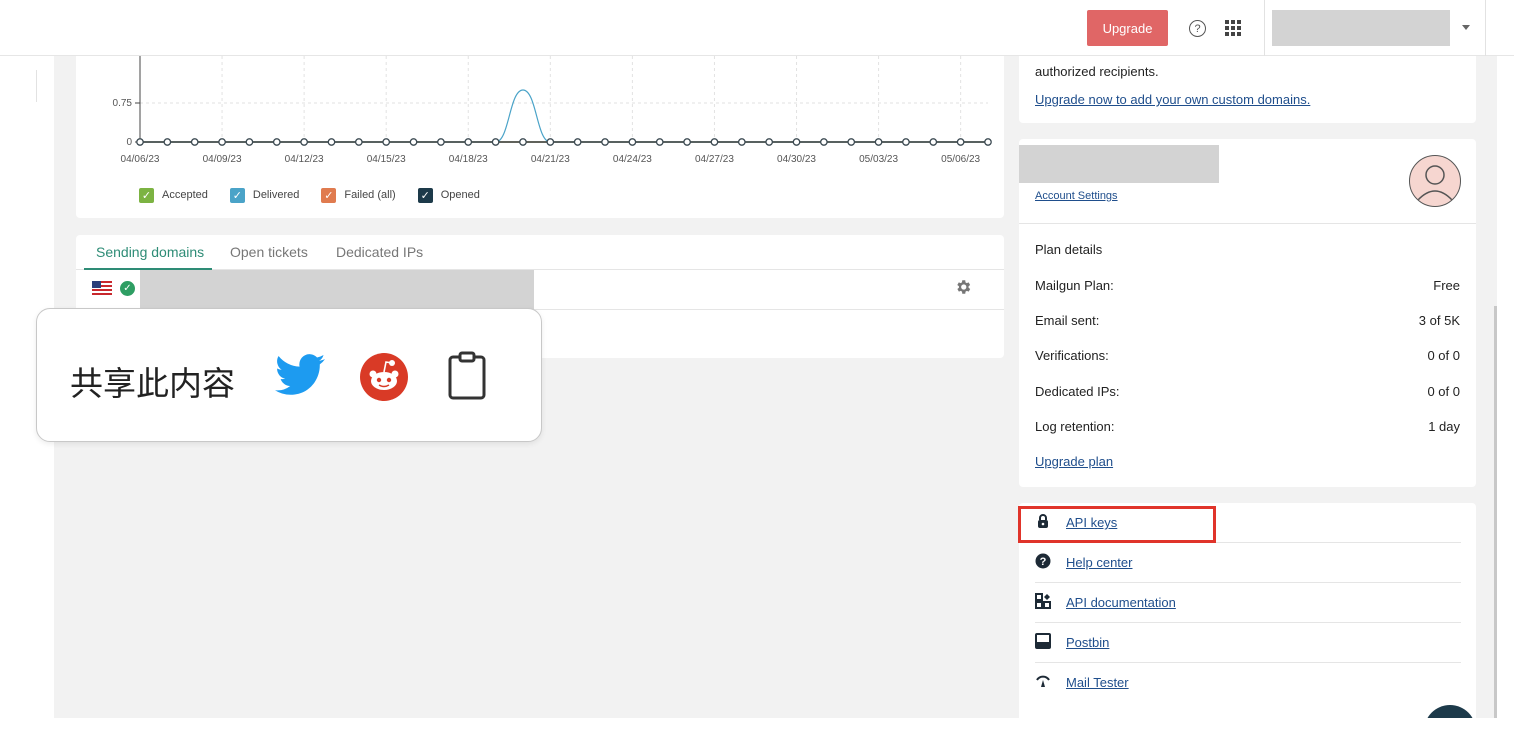 Image resolution: width=1514 pixels, height=744 pixels. Describe the element at coordinates (963, 287) in the screenshot. I see `gear-icon` at that location.